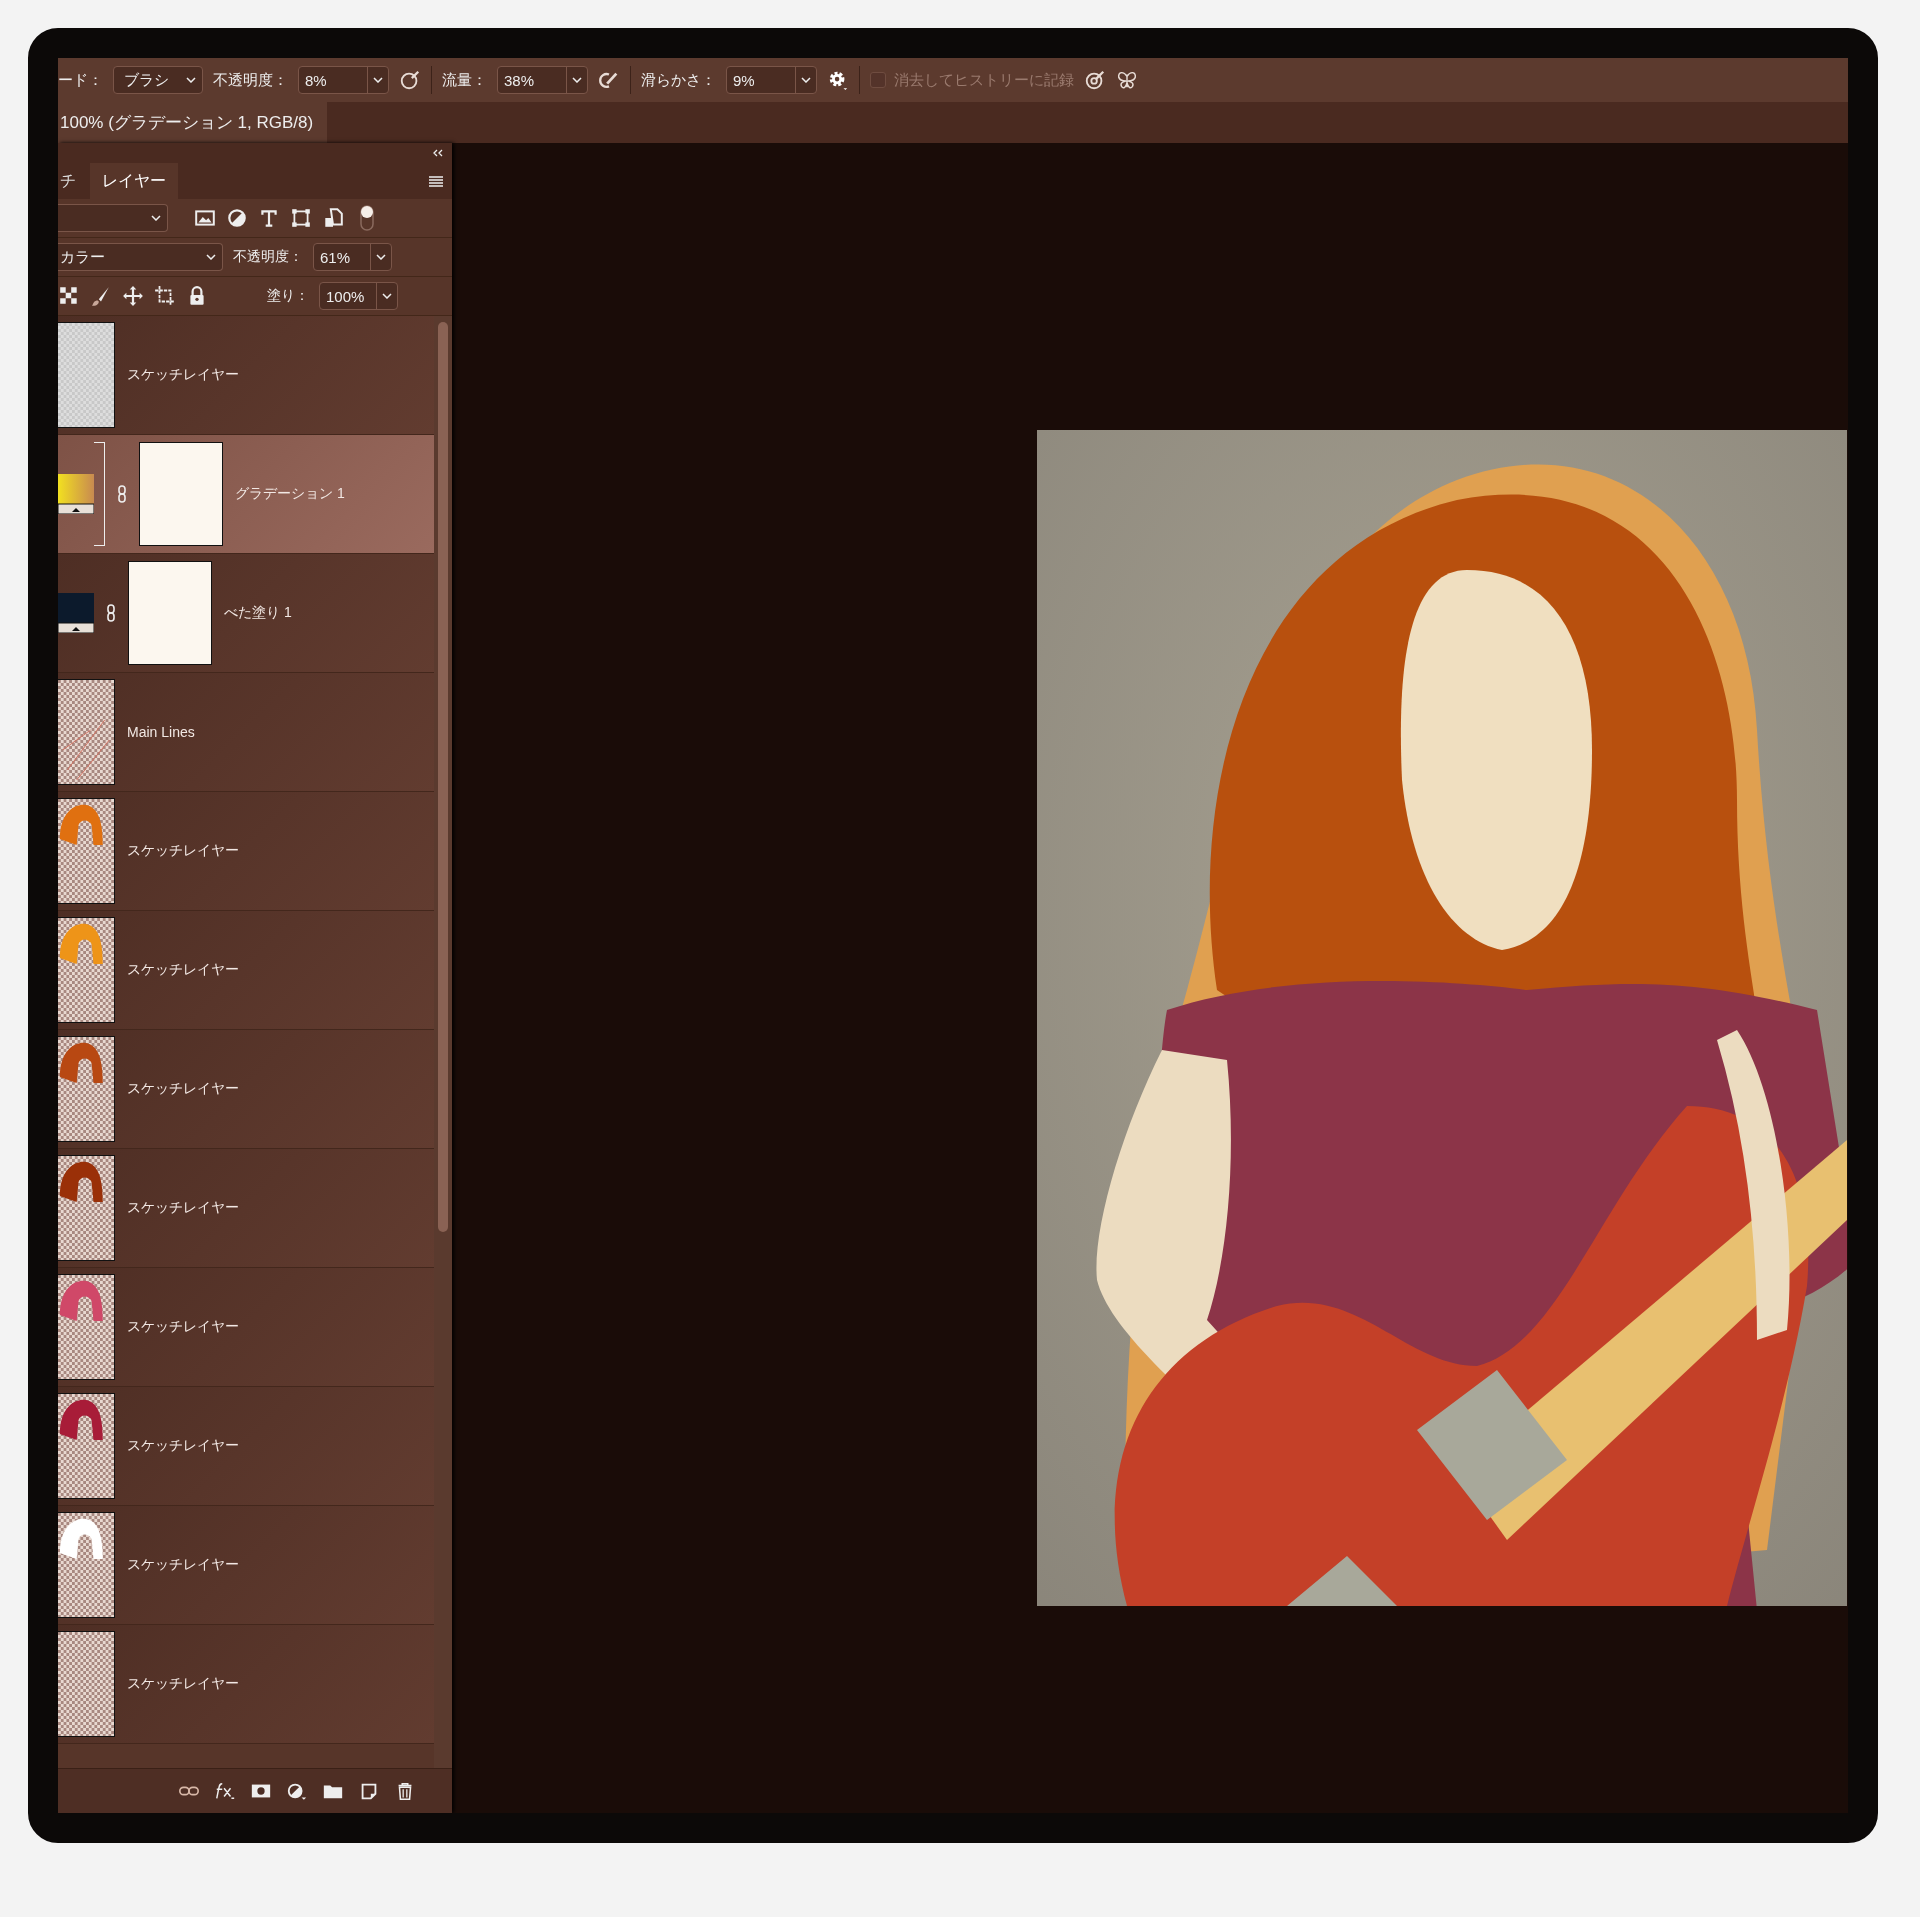  I want to click on layer-row: Main Lines, so click(246, 732).